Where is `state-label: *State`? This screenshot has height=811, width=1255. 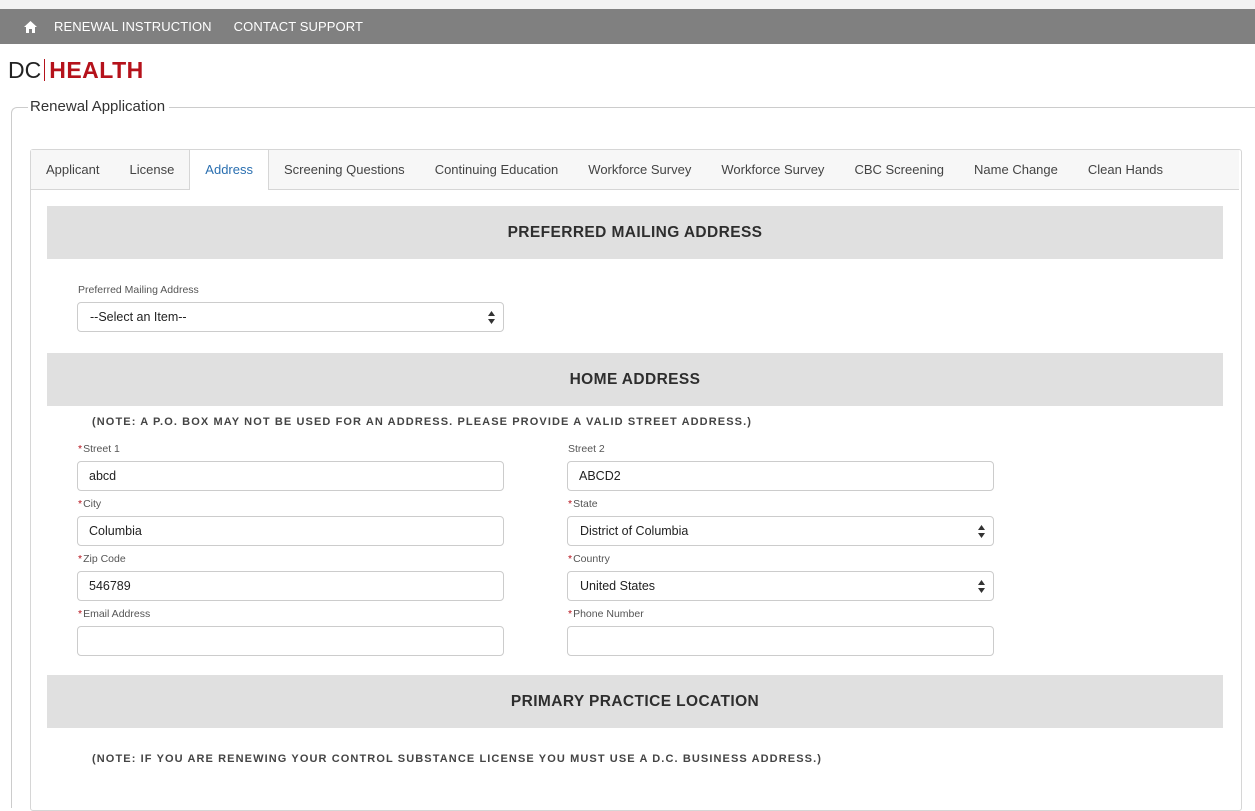
state-label: *State is located at coordinates (583, 504).